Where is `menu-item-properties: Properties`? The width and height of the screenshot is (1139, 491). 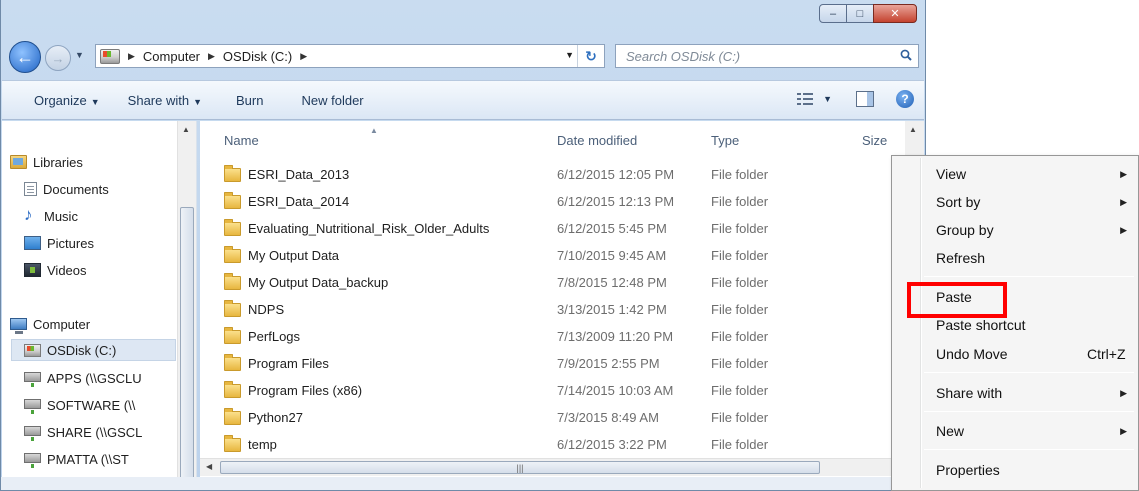
menu-item-properties: Properties is located at coordinates (1015, 470).